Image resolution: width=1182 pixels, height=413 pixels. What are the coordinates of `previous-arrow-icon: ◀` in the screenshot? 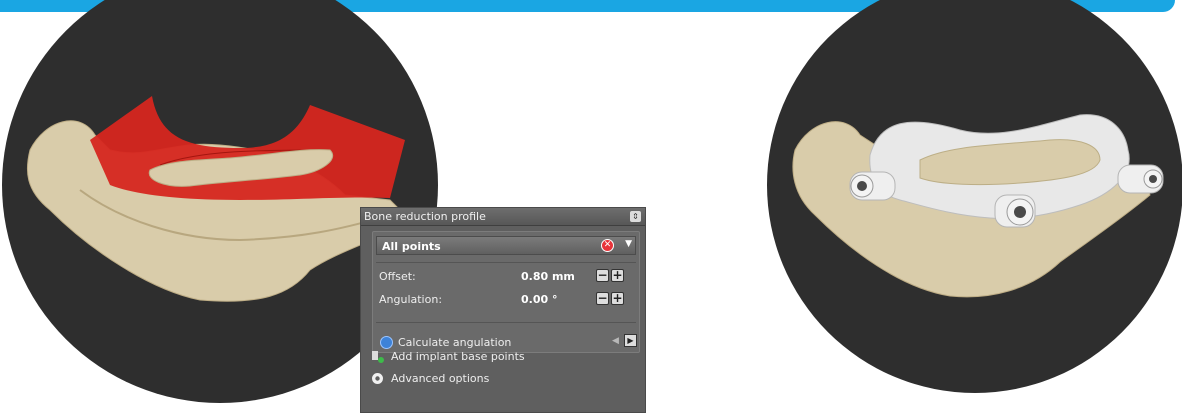 It's located at (615, 341).